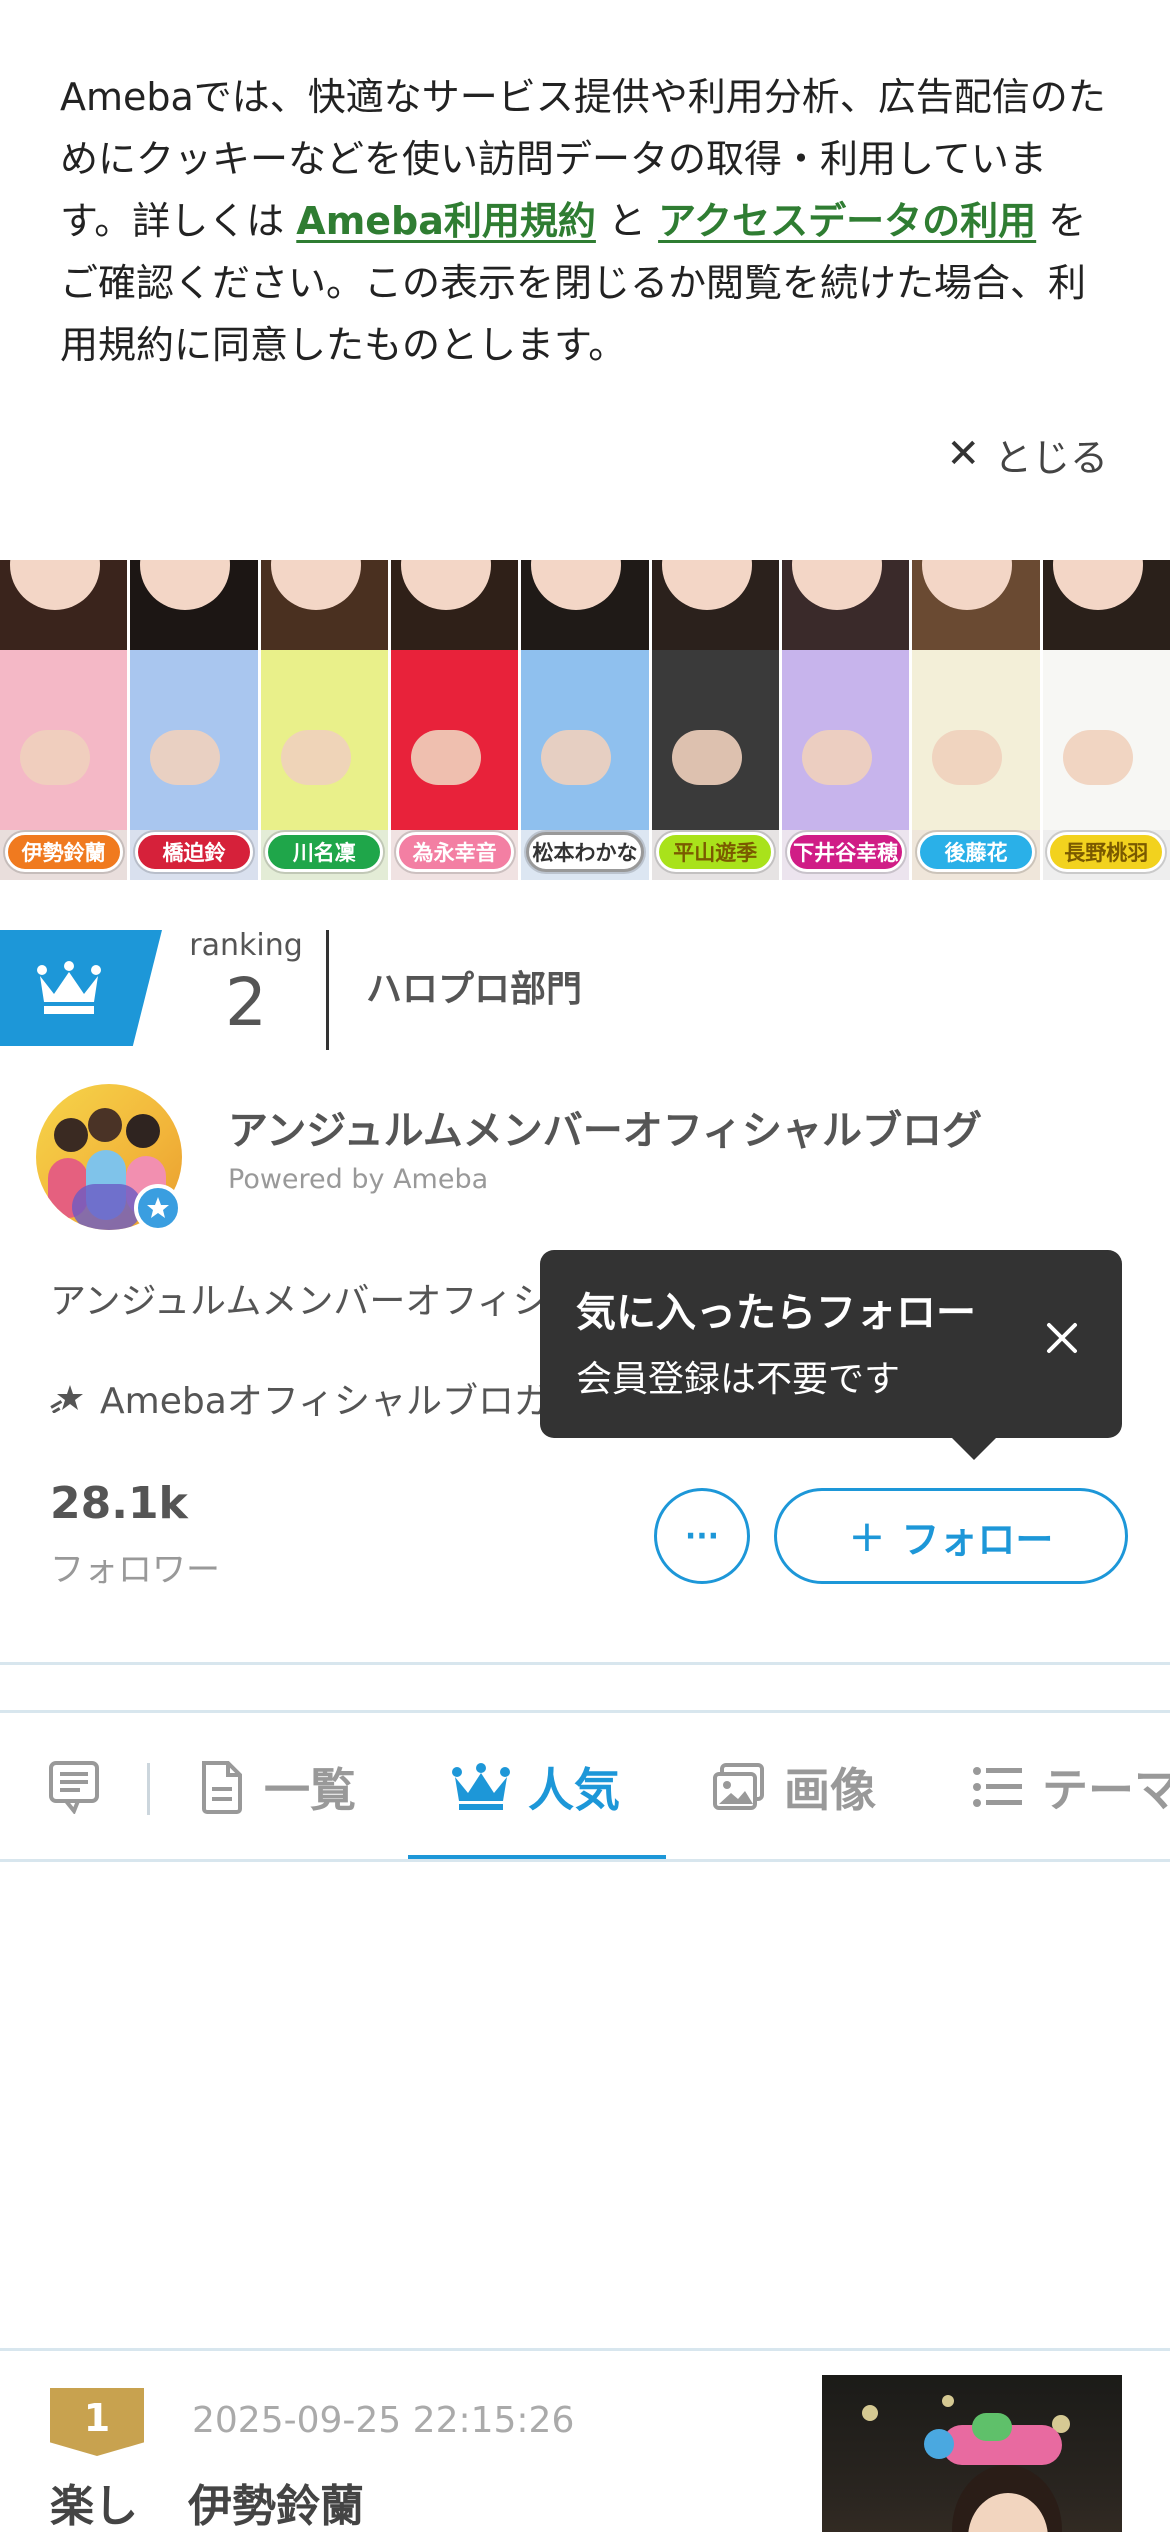 This screenshot has height=2532, width=1170. What do you see at coordinates (847, 720) in the screenshot?
I see `member-photo: 下井谷幸穂` at bounding box center [847, 720].